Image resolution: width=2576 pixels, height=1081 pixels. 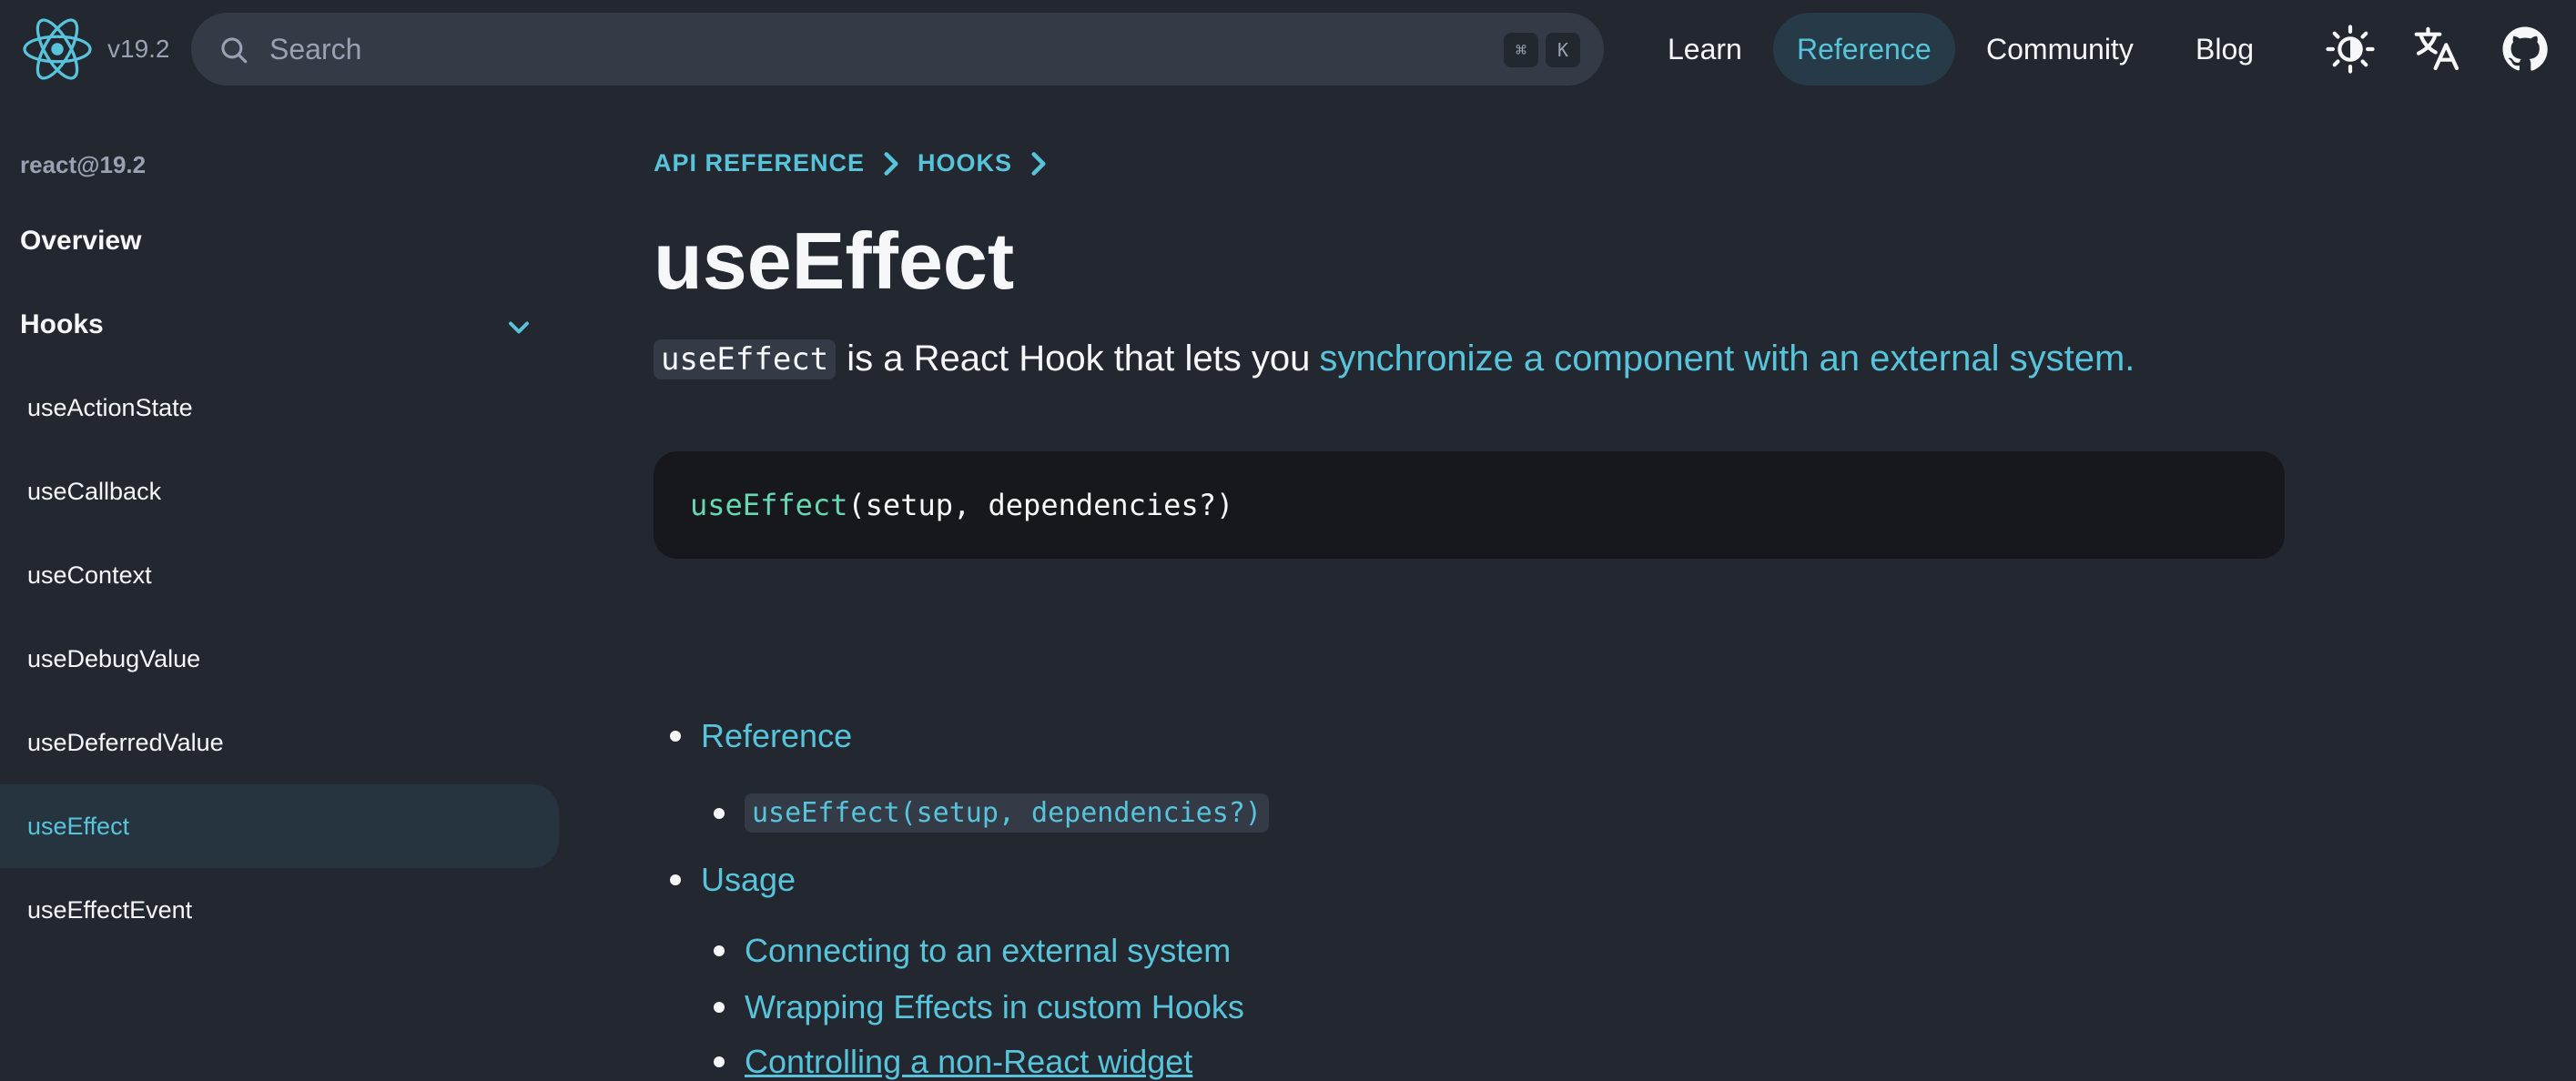 I want to click on toc-link-non-react-widget: Controlling a non-React widget, so click(x=968, y=1062).